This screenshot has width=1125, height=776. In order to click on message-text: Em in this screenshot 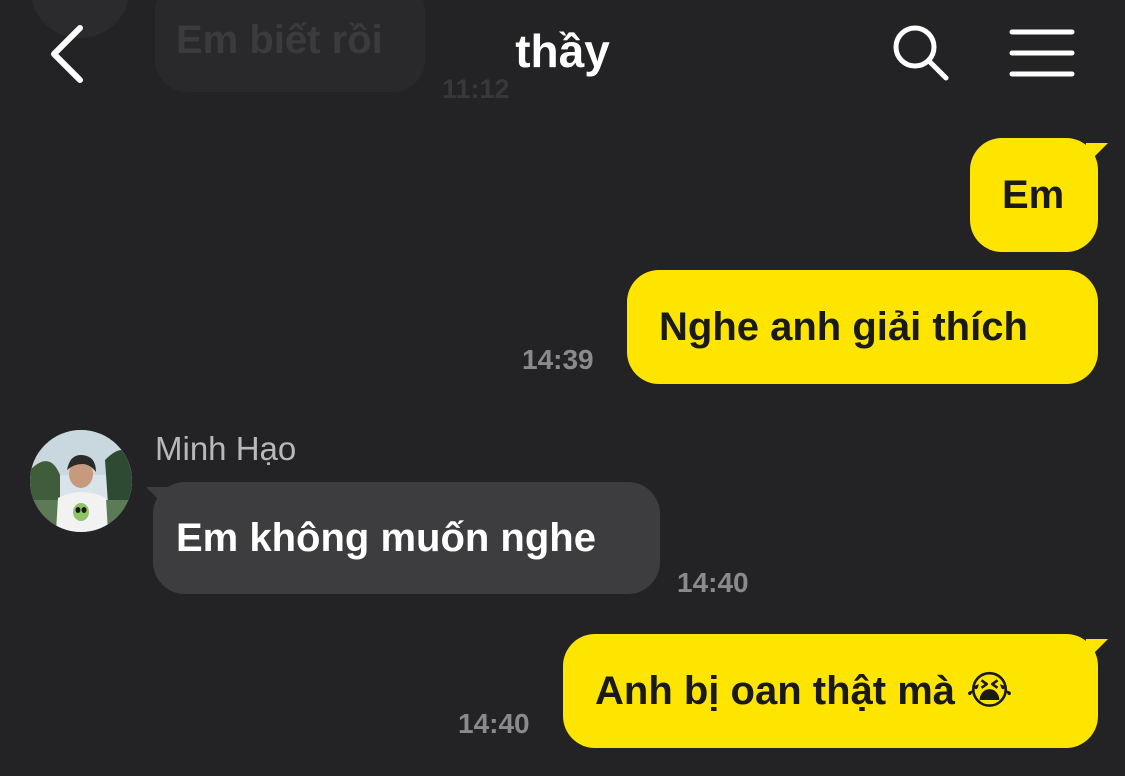, I will do `click(1033, 194)`.